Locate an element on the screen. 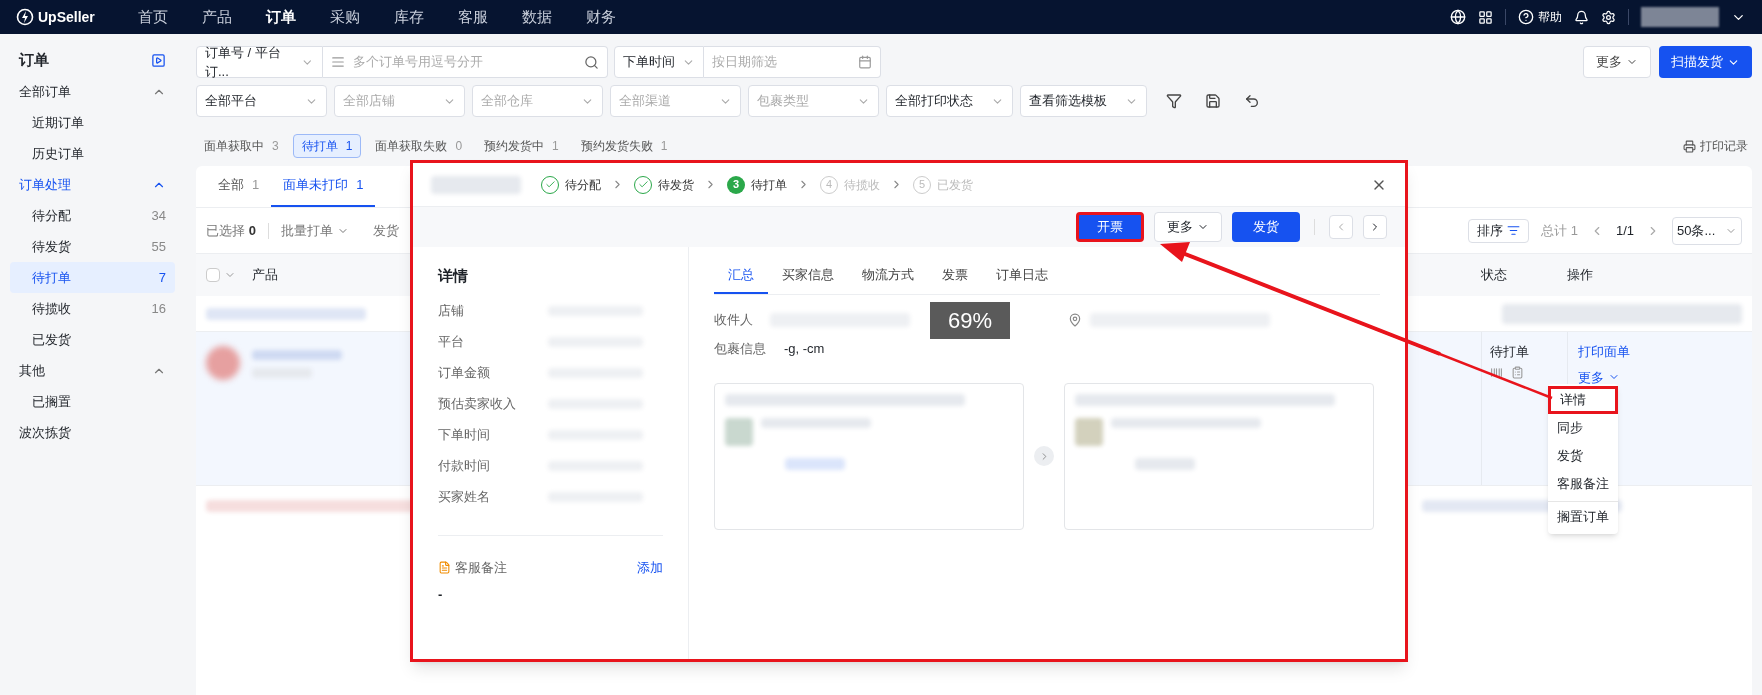  sidebar-item: 近期订单 is located at coordinates (92, 122).